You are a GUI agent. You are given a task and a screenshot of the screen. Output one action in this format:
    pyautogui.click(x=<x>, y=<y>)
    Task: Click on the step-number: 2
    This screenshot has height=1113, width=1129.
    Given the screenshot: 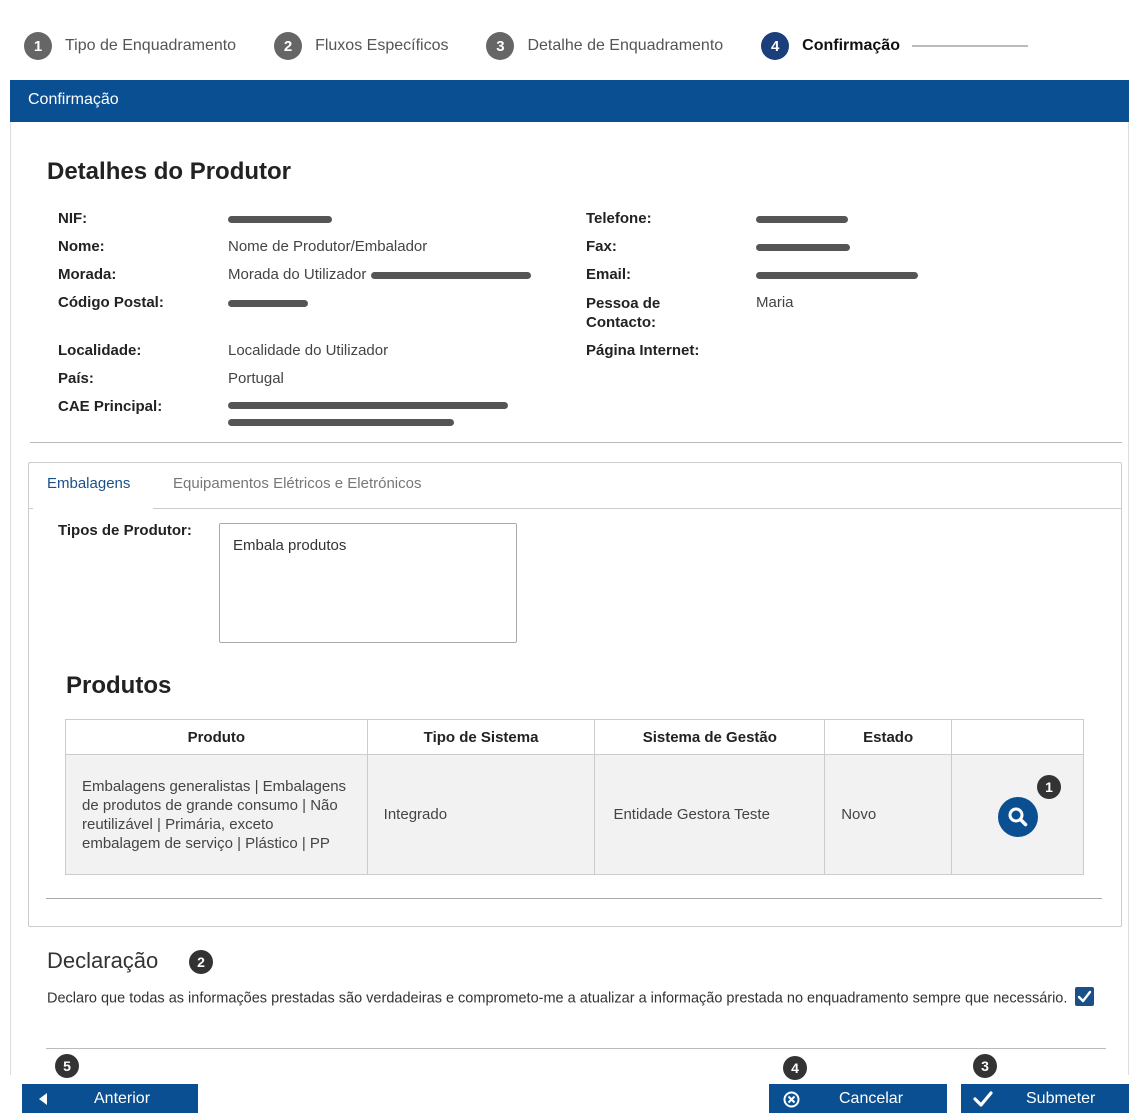 What is the action you would take?
    pyautogui.click(x=288, y=46)
    